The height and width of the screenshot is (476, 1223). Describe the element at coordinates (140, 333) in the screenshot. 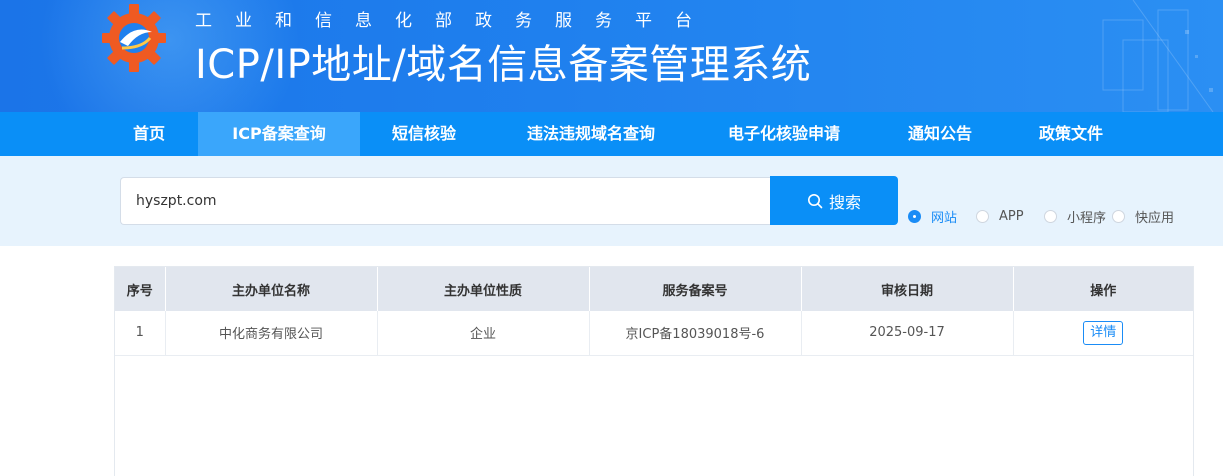

I see `cell-index: 1` at that location.